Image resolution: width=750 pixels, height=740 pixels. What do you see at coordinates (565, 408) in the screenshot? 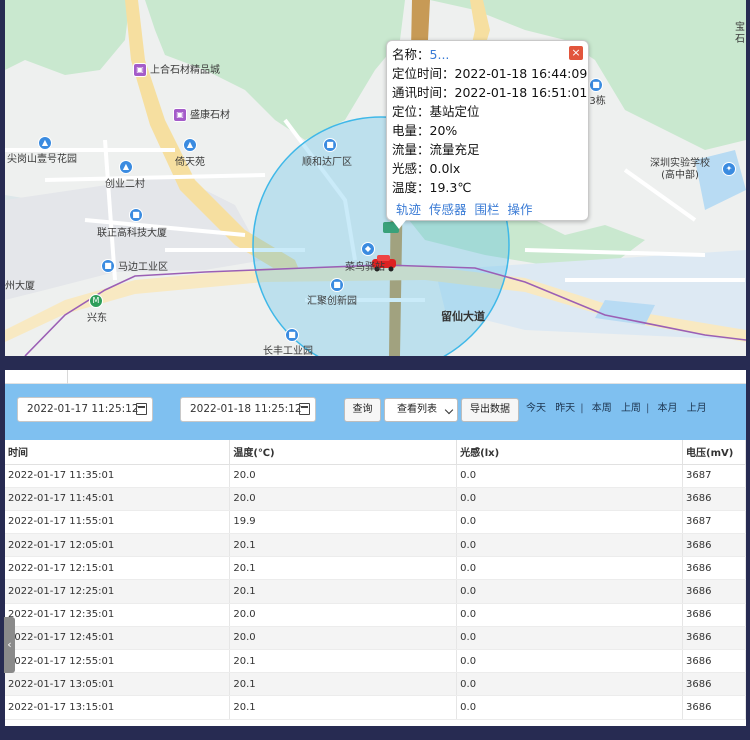
I see `range-yesterday: 昨天` at bounding box center [565, 408].